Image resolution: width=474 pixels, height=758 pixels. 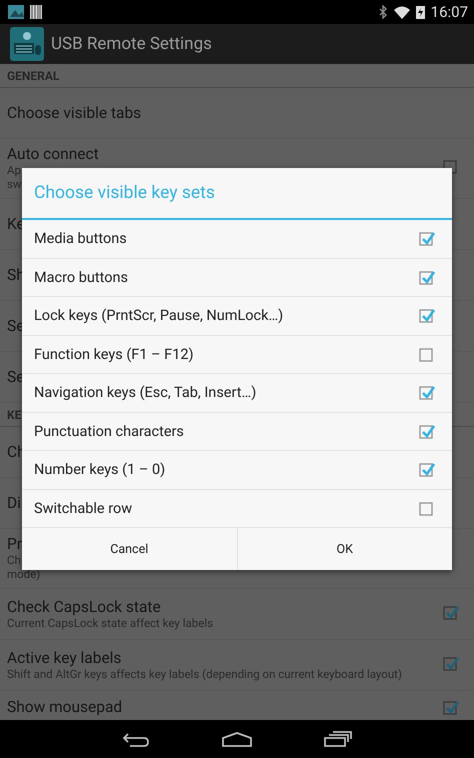 What do you see at coordinates (14, 544) in the screenshot?
I see `preference-title: Pr` at bounding box center [14, 544].